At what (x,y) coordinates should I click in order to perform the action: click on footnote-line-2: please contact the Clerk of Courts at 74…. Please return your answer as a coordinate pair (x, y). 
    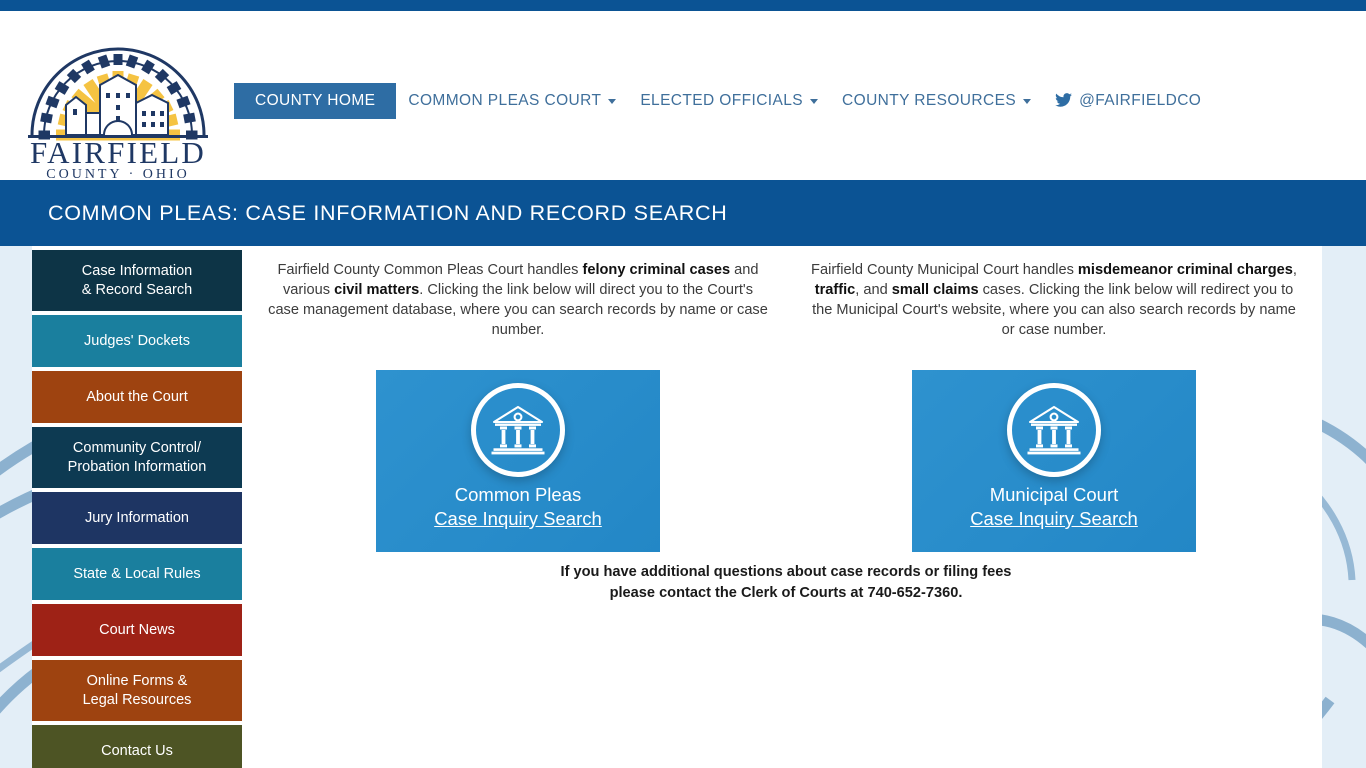
    Looking at the image, I should click on (786, 593).